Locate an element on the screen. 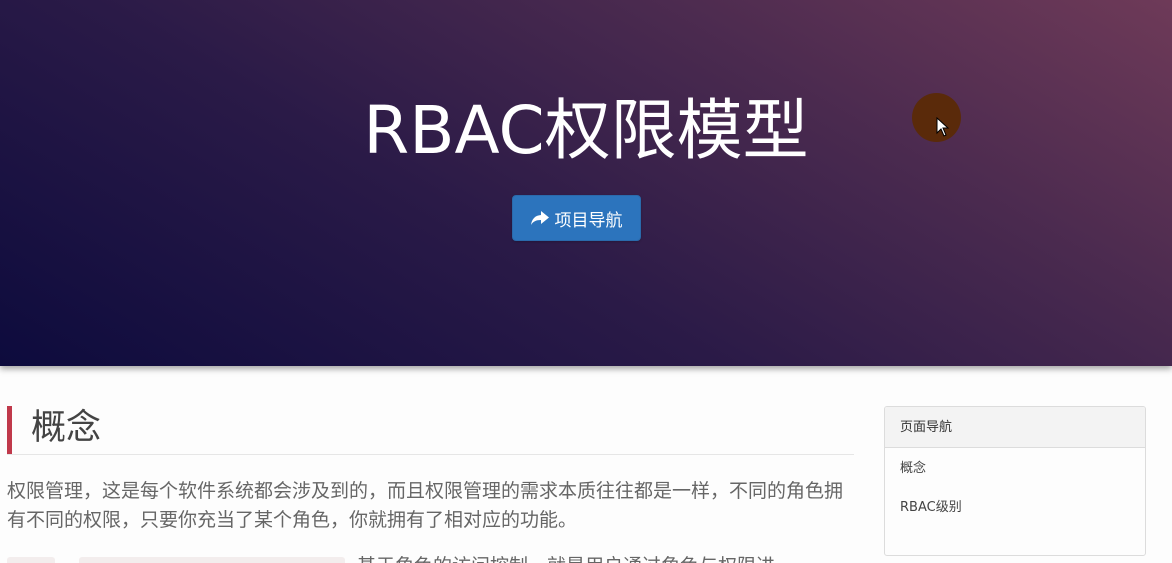  page-nav-header: 页面导航 is located at coordinates (1015, 427).